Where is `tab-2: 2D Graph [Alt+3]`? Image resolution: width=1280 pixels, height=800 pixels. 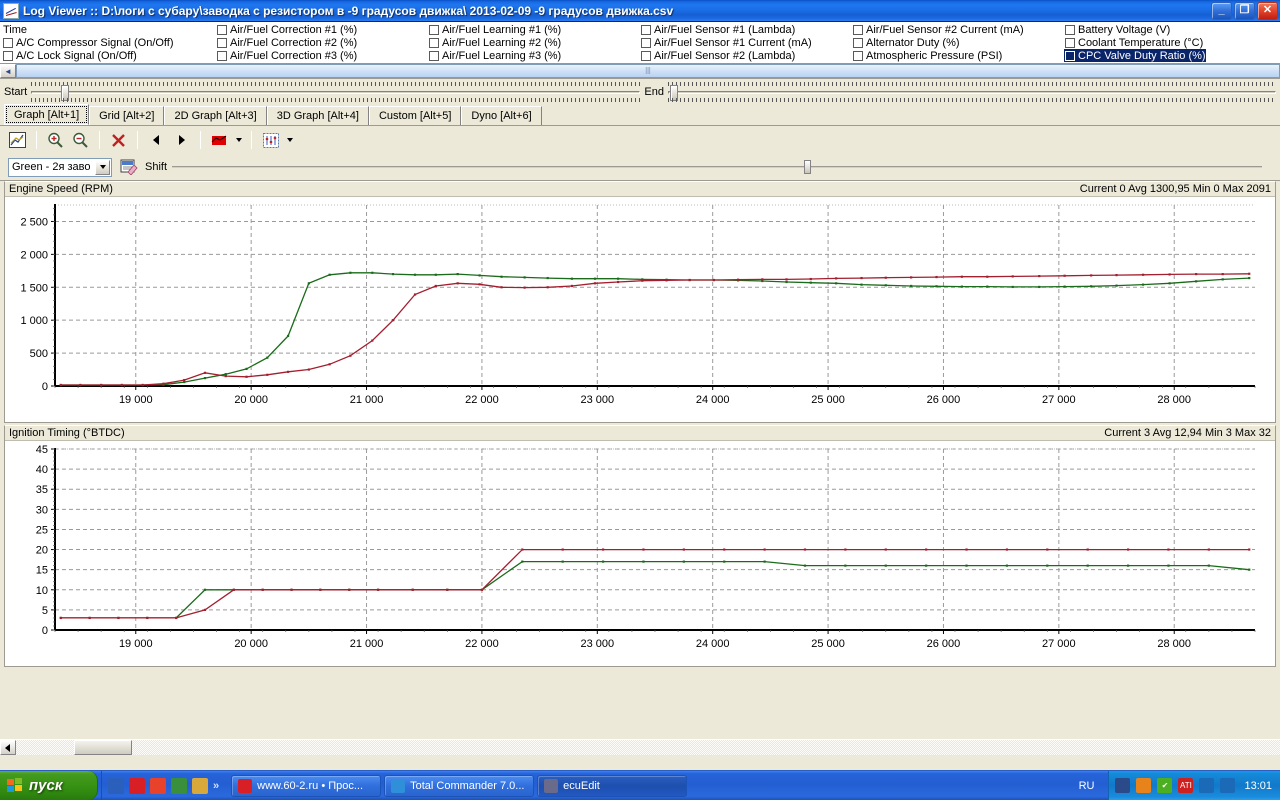
tab-2: 2D Graph [Alt+3] is located at coordinates (215, 115).